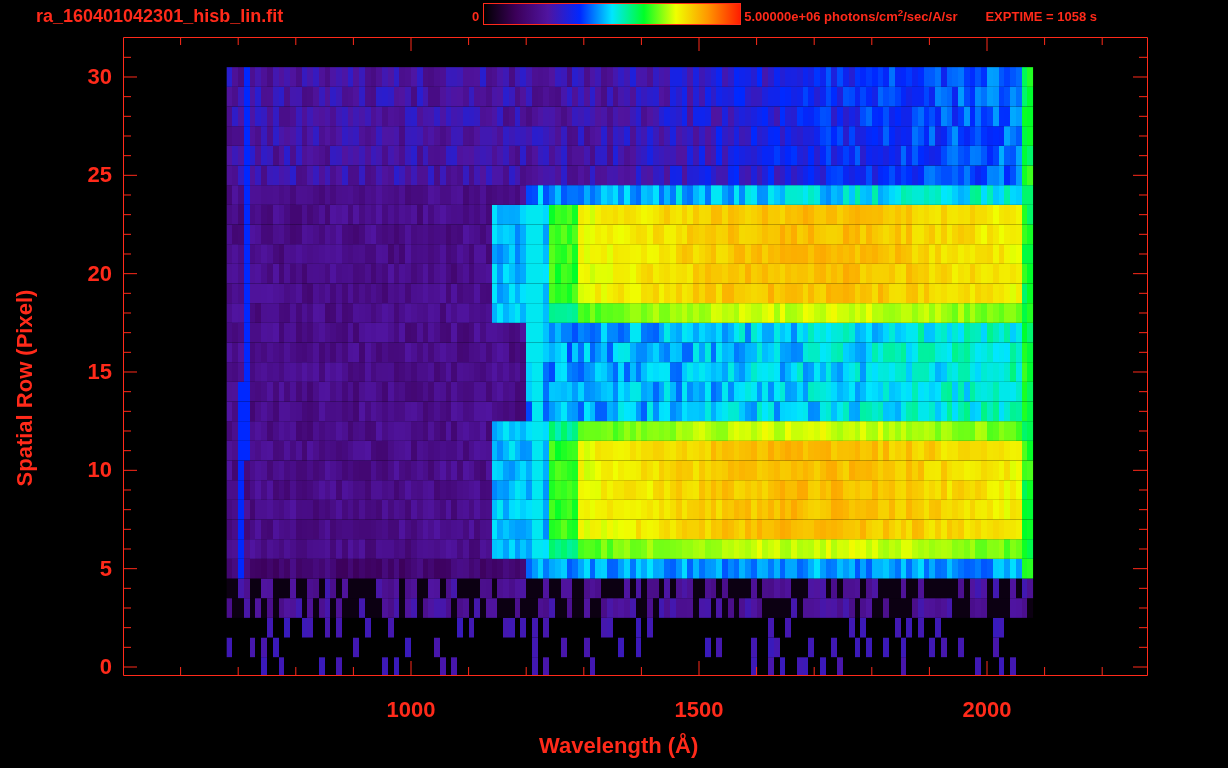 This screenshot has width=1228, height=768. I want to click on exposure-time: EXPTIME = 1058 s, so click(1041, 16).